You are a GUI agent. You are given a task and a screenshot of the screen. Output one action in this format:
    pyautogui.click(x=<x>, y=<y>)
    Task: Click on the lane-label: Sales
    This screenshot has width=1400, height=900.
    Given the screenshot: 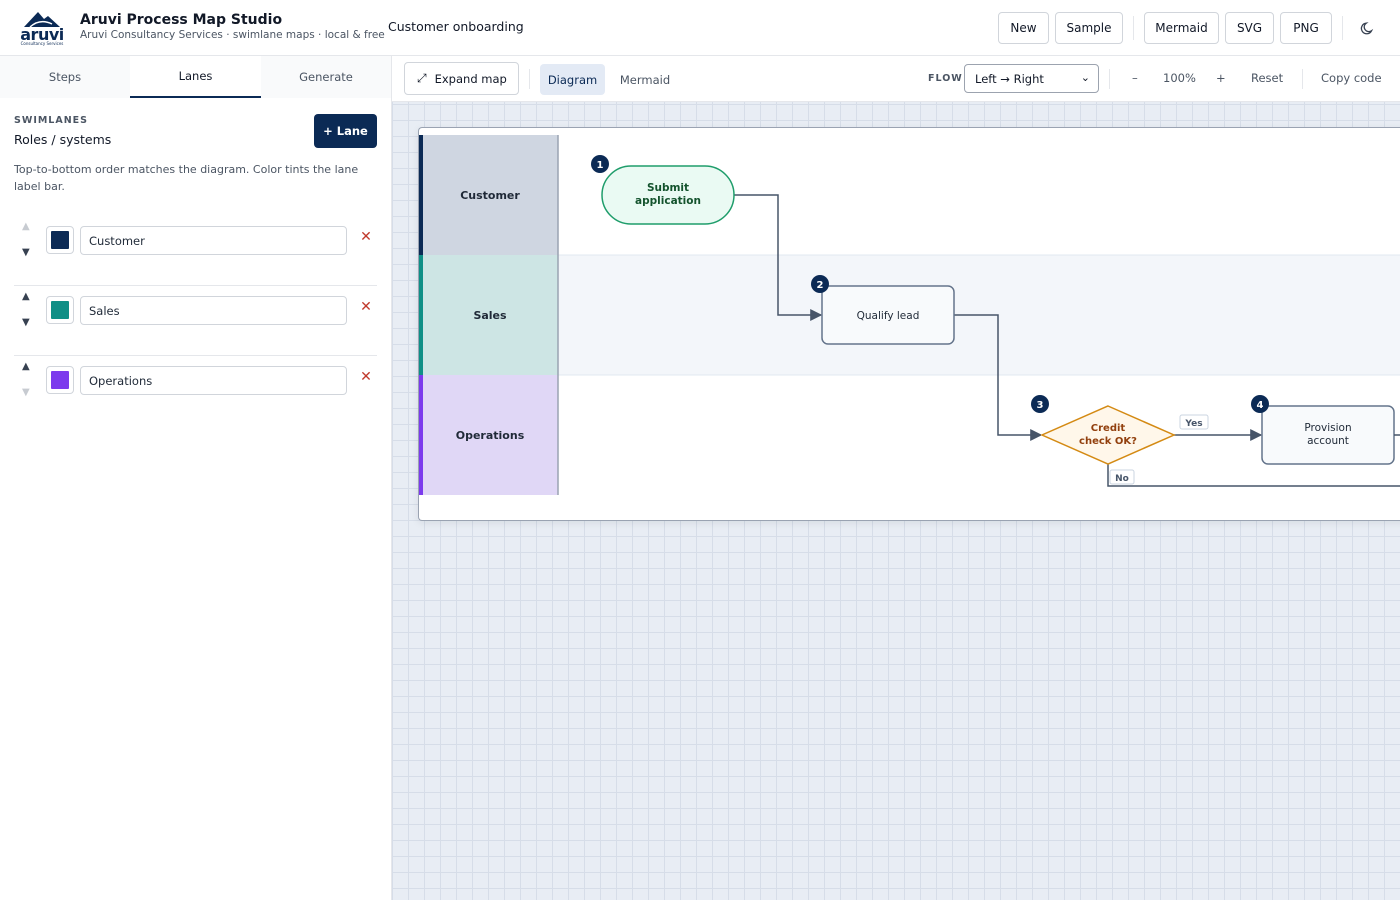 What is the action you would take?
    pyautogui.click(x=490, y=315)
    